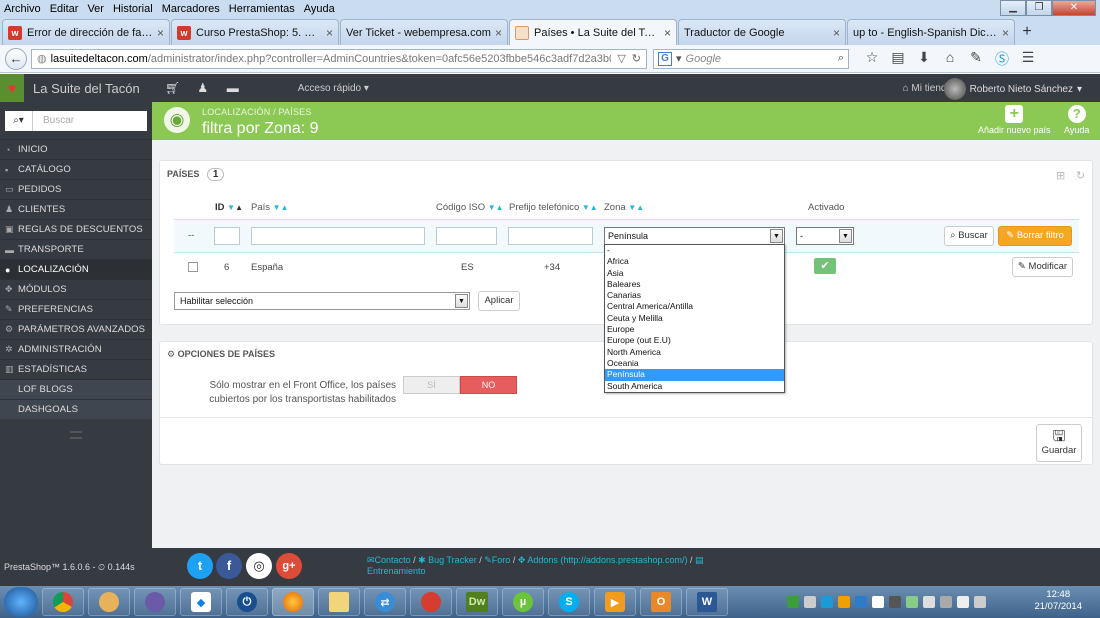  What do you see at coordinates (76, 435) in the screenshot?
I see `collapse-menu-icon` at bounding box center [76, 435].